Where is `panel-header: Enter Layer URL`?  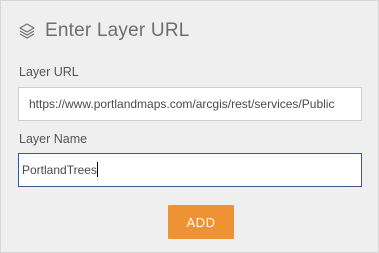
panel-header: Enter Layer URL is located at coordinates (104, 31).